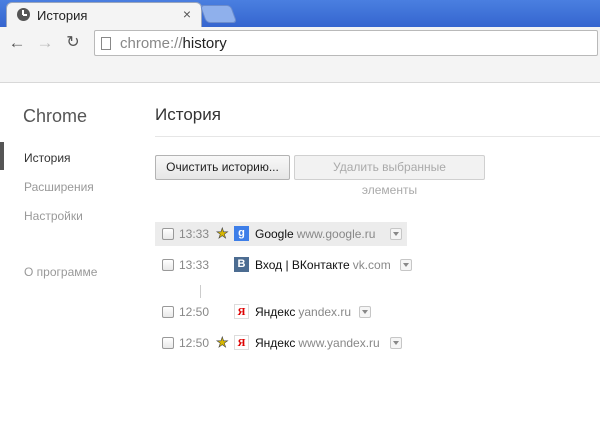 The width and height of the screenshot is (600, 442). Describe the element at coordinates (302, 265) in the screenshot. I see `entry-title: Вход | ВКонтакте` at that location.